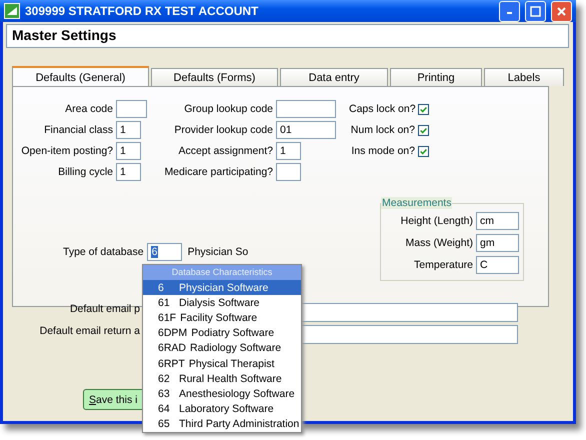  What do you see at coordinates (382, 130) in the screenshot?
I see `checkbox-label: Num lock on?` at bounding box center [382, 130].